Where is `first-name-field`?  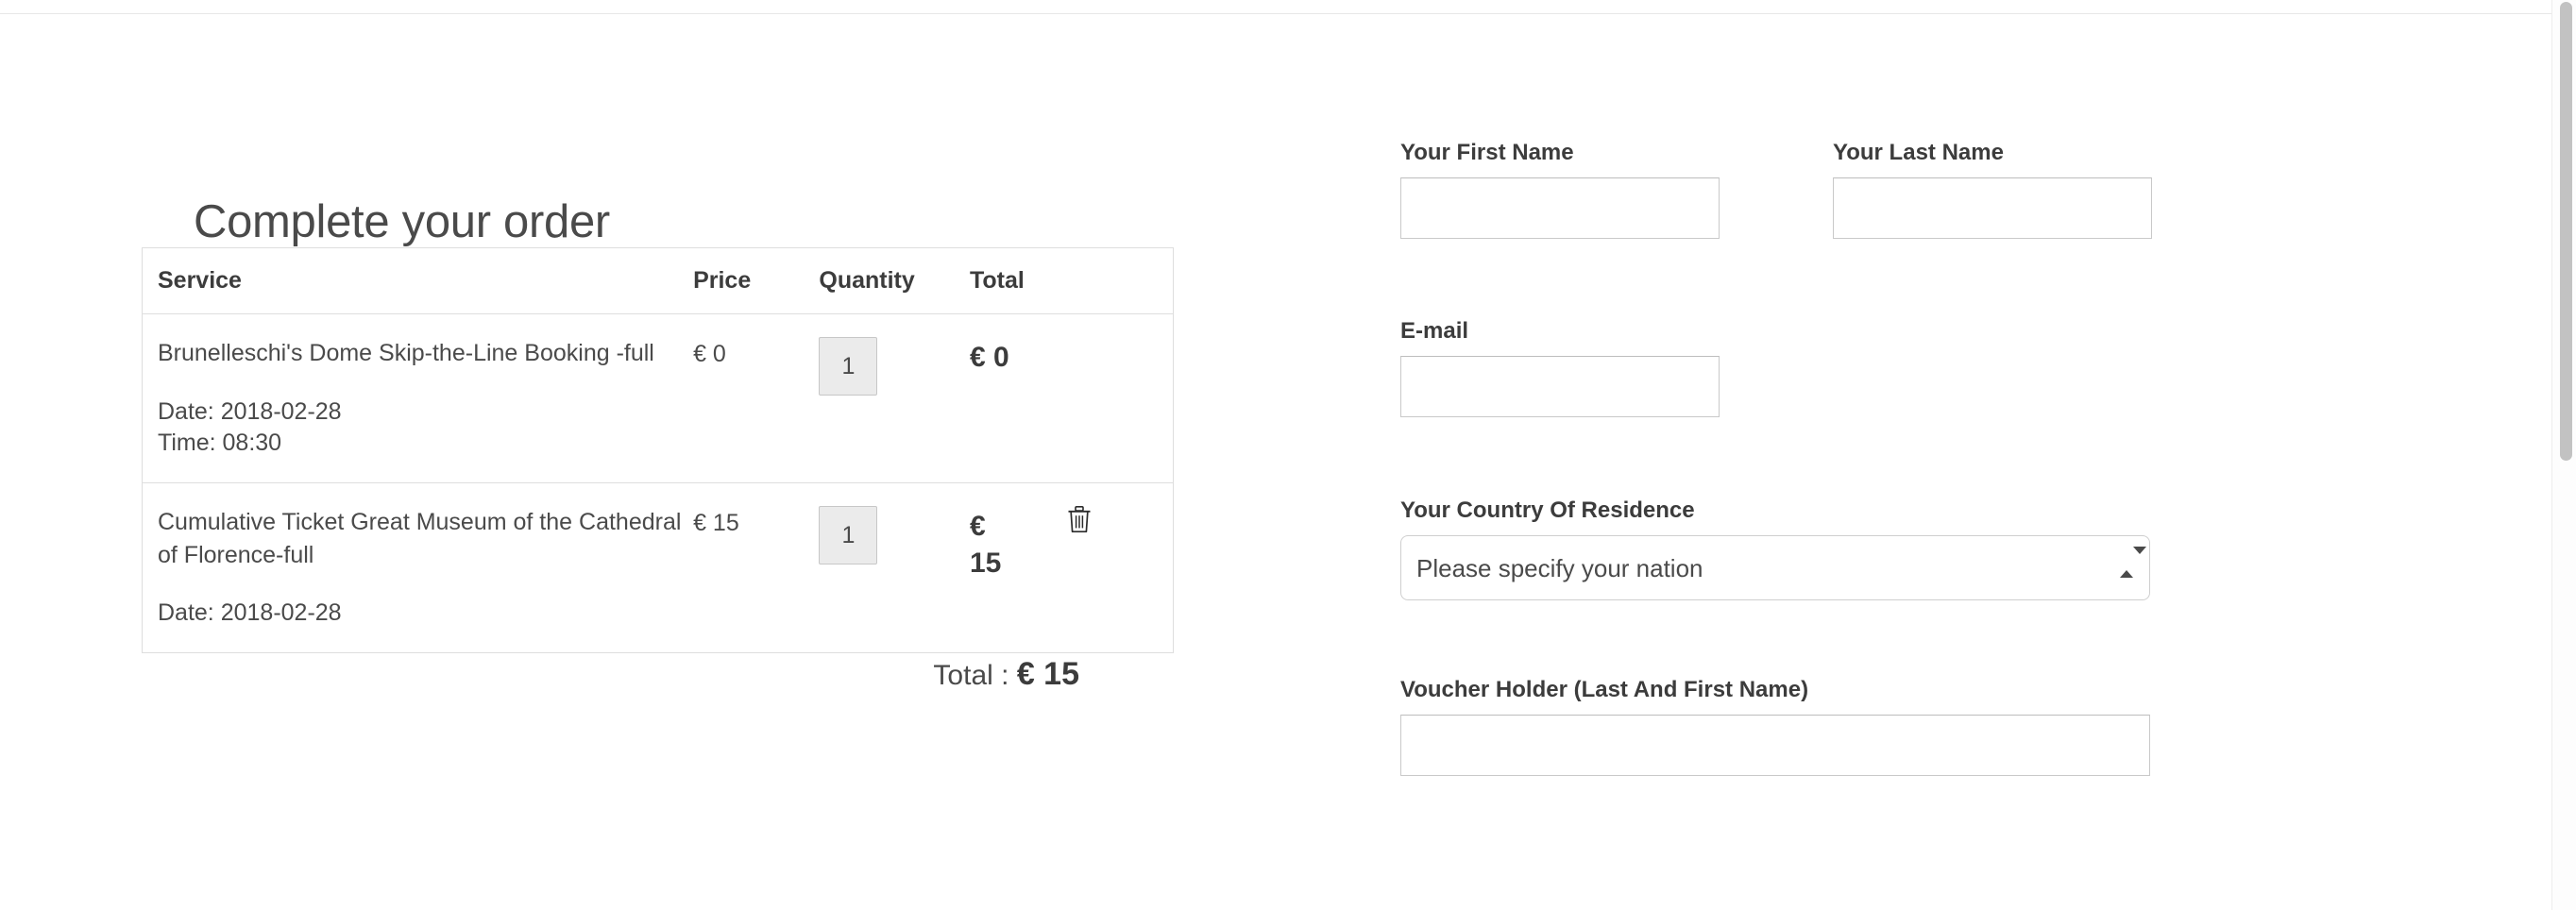
first-name-field is located at coordinates (1560, 208).